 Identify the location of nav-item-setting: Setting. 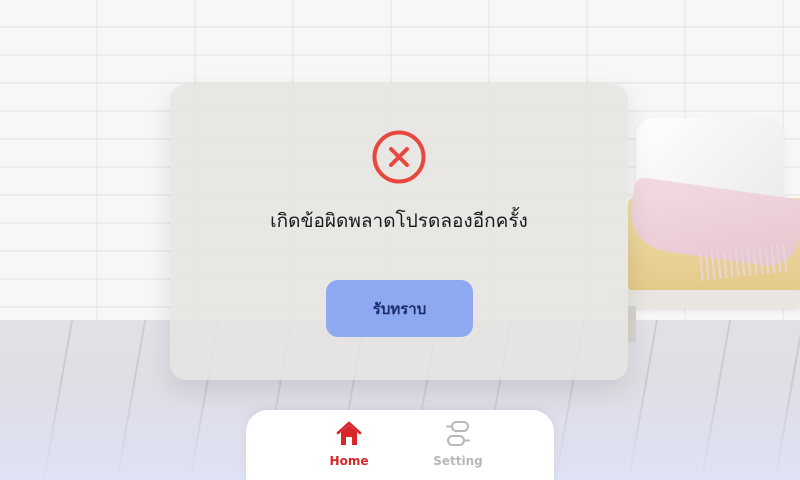
(458, 447).